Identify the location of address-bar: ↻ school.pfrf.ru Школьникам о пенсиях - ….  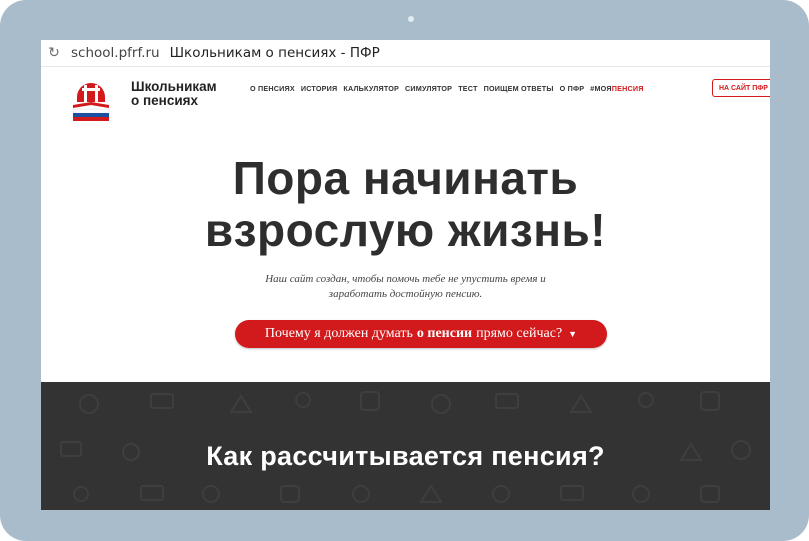
(405, 53).